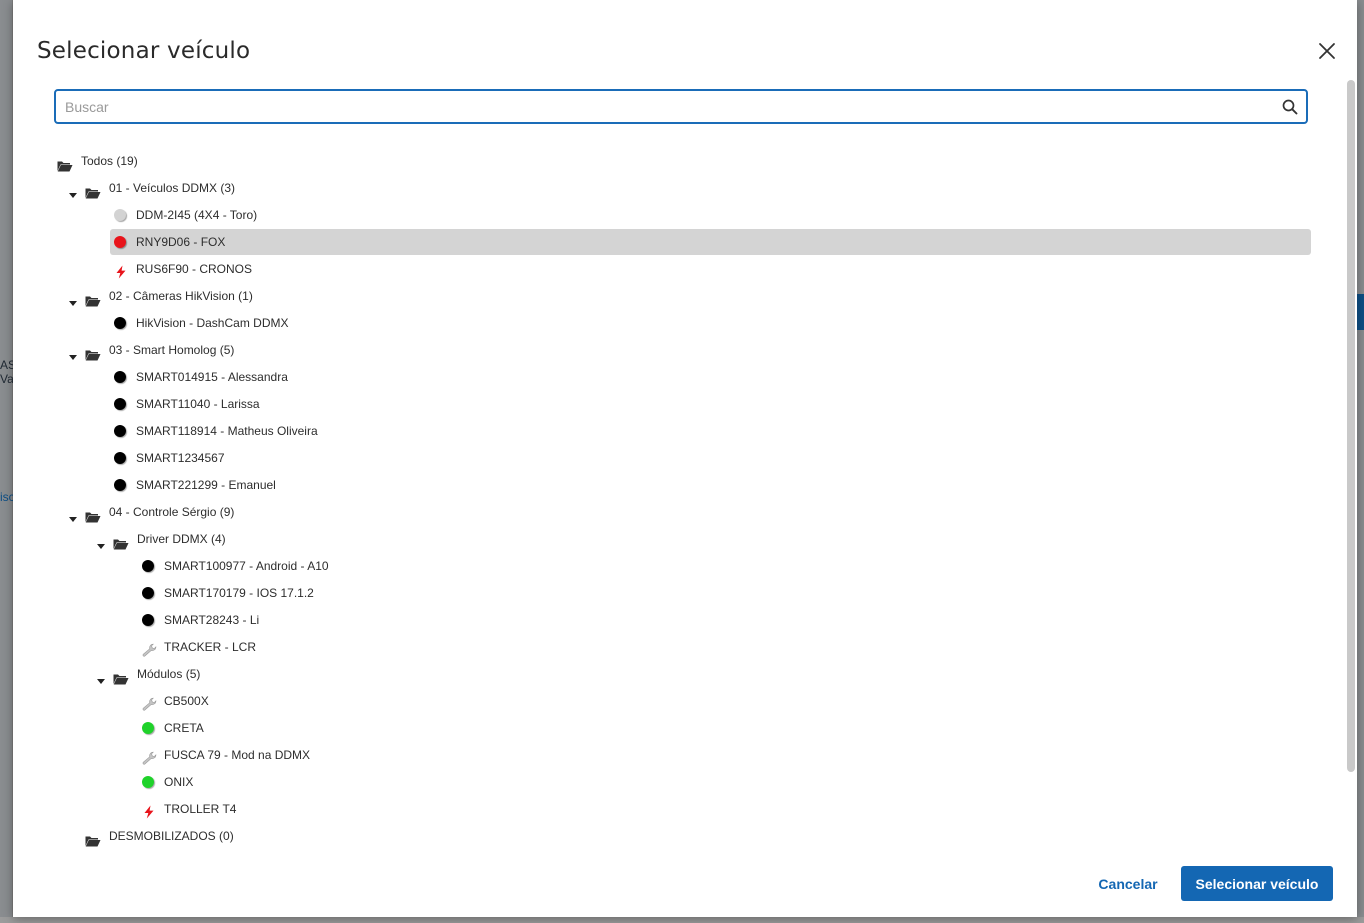  I want to click on scrollbar, so click(1351, 426).